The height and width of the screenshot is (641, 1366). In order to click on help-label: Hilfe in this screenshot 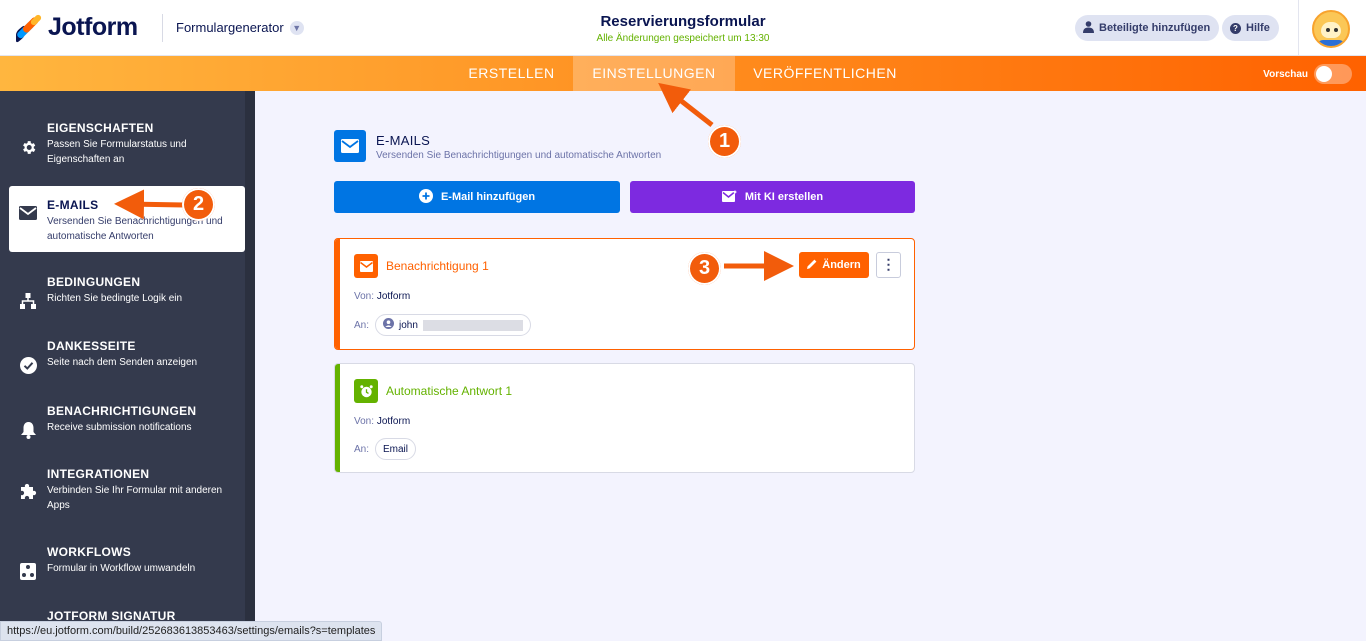, I will do `click(1258, 28)`.